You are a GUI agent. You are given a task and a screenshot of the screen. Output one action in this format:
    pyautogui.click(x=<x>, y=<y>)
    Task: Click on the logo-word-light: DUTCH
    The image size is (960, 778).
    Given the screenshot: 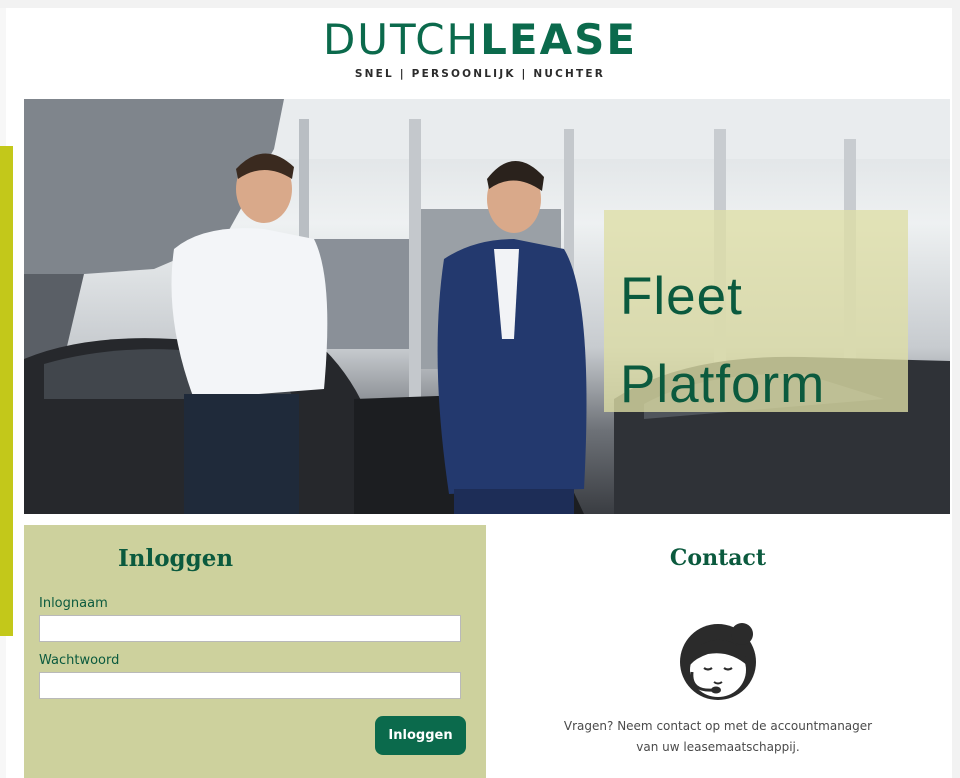 What is the action you would take?
    pyautogui.click(x=401, y=39)
    